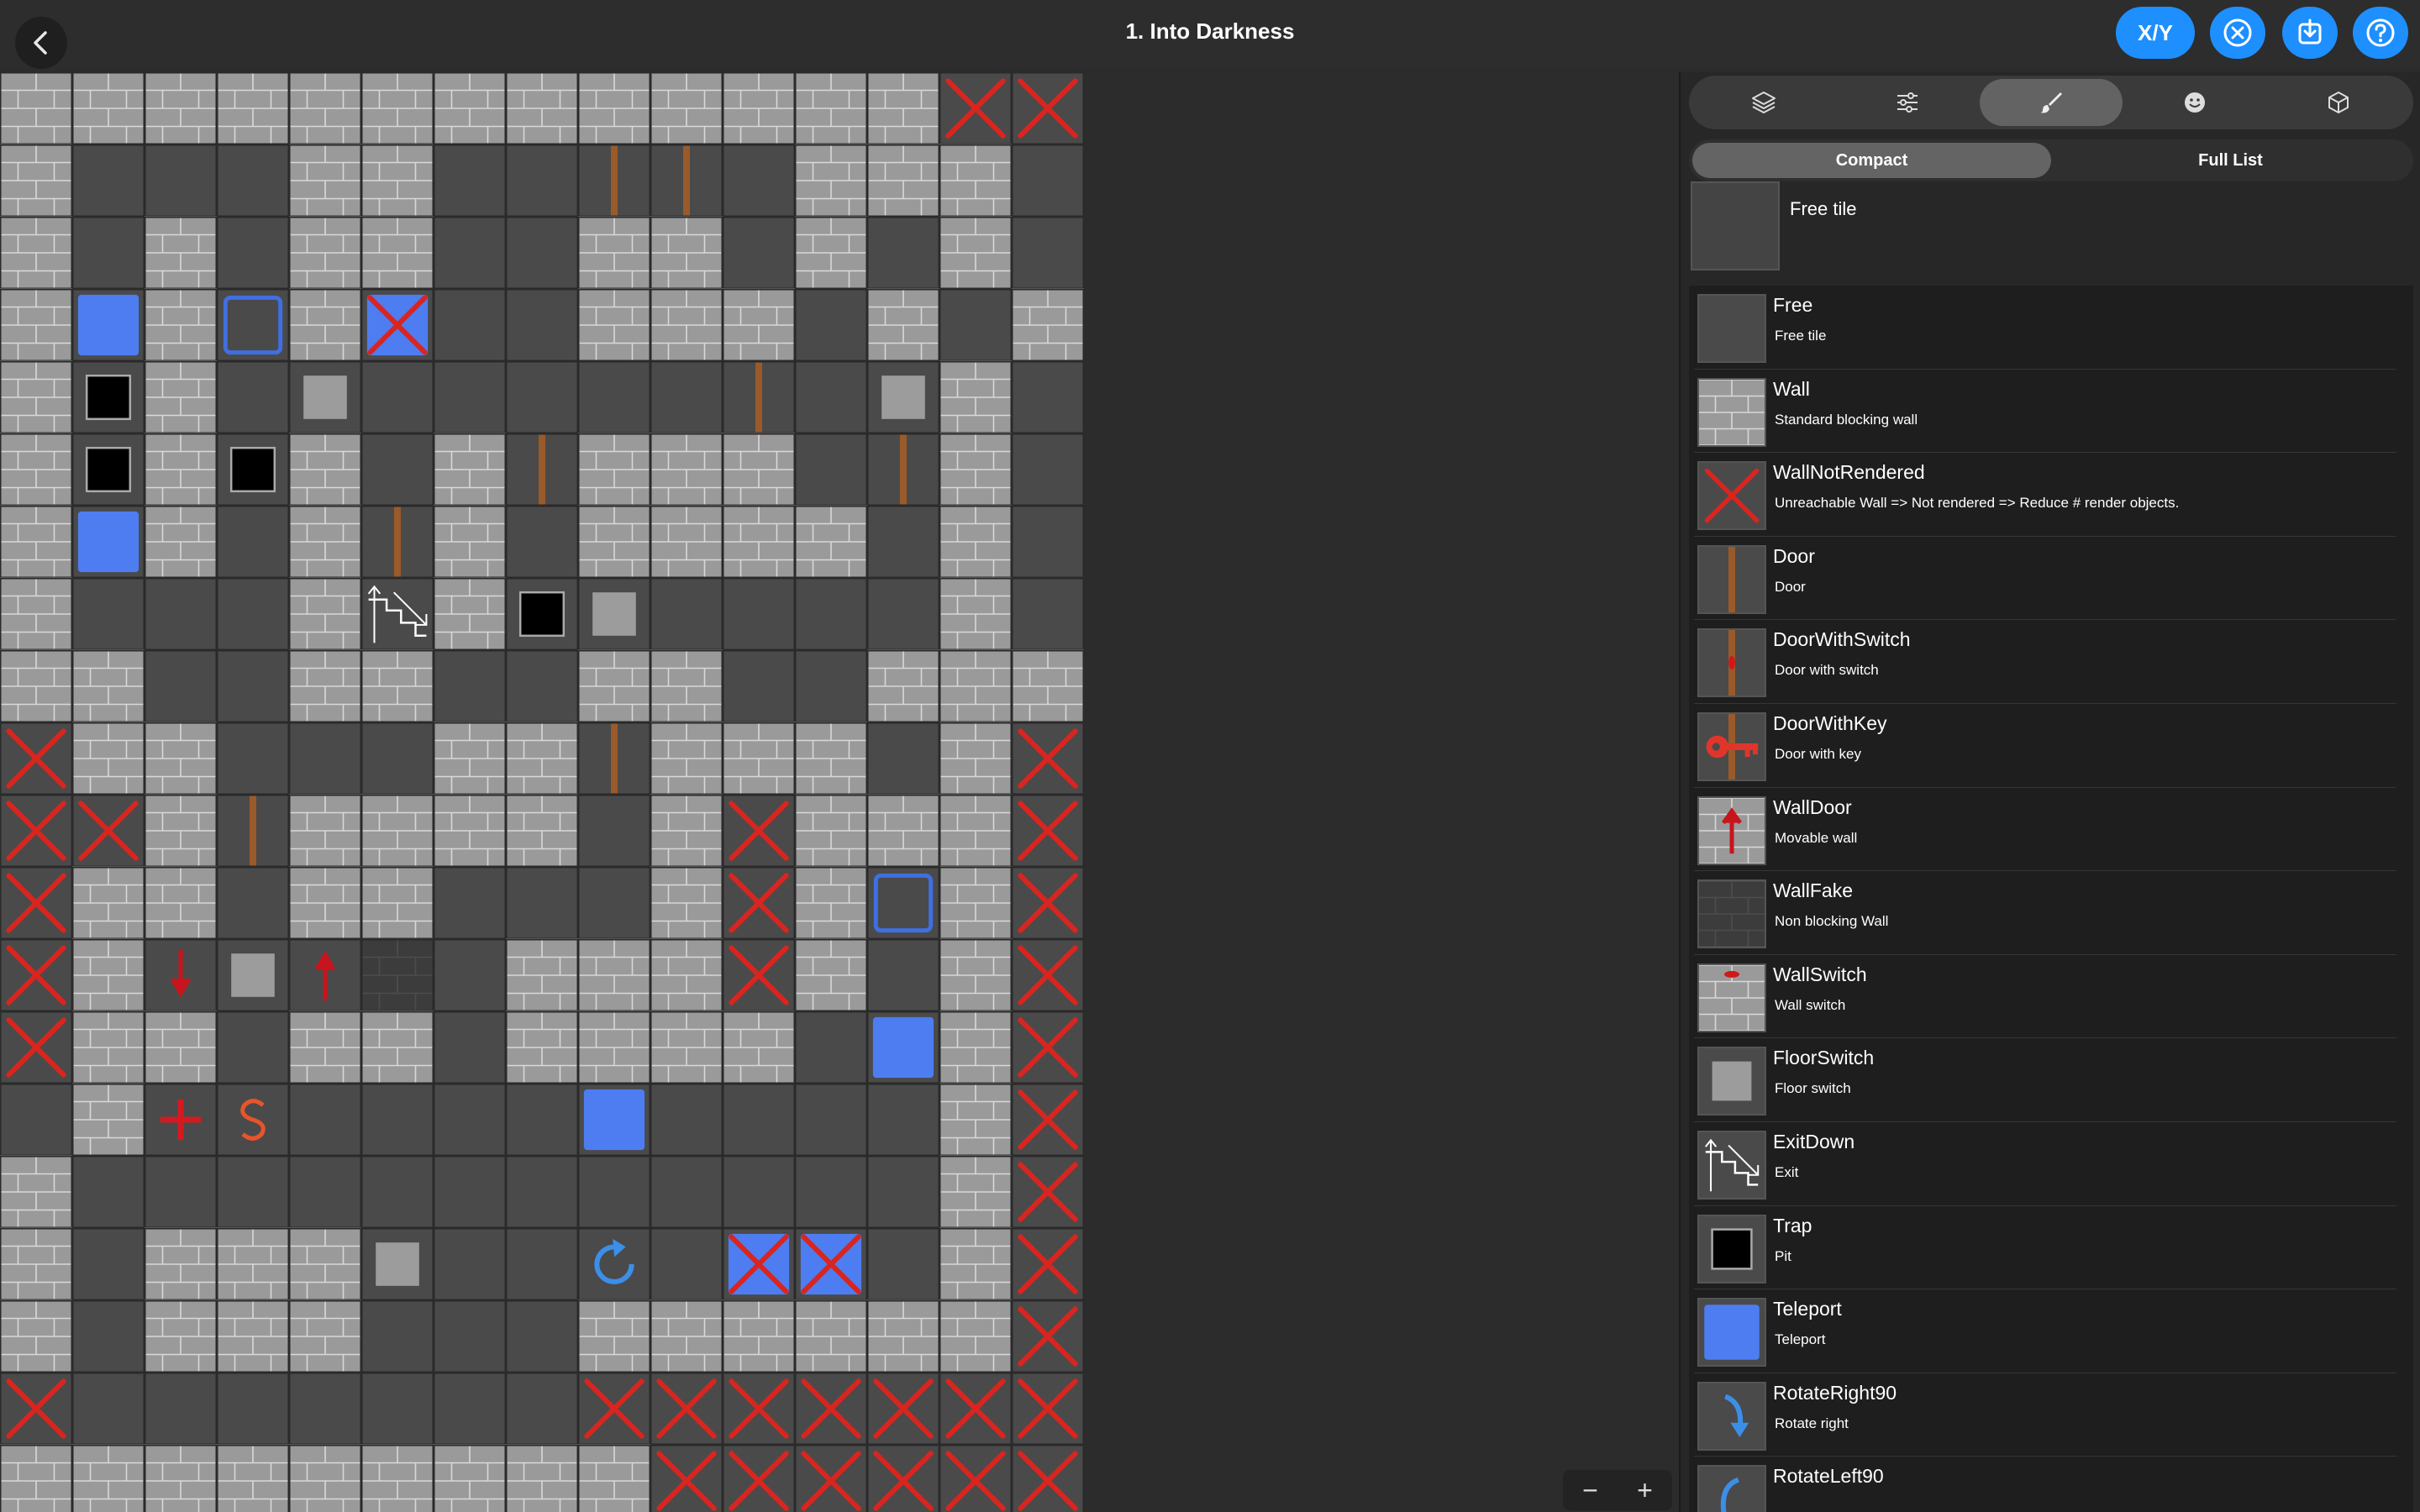  I want to click on tile-list-item: Trap Pit, so click(2045, 1248).